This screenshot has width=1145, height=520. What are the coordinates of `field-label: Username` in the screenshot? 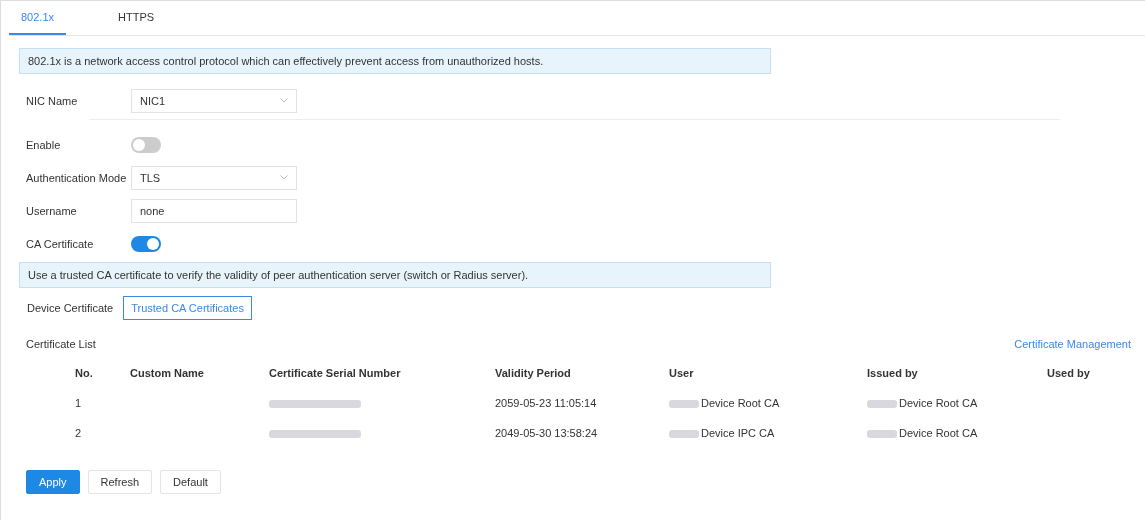 It's located at (52, 210).